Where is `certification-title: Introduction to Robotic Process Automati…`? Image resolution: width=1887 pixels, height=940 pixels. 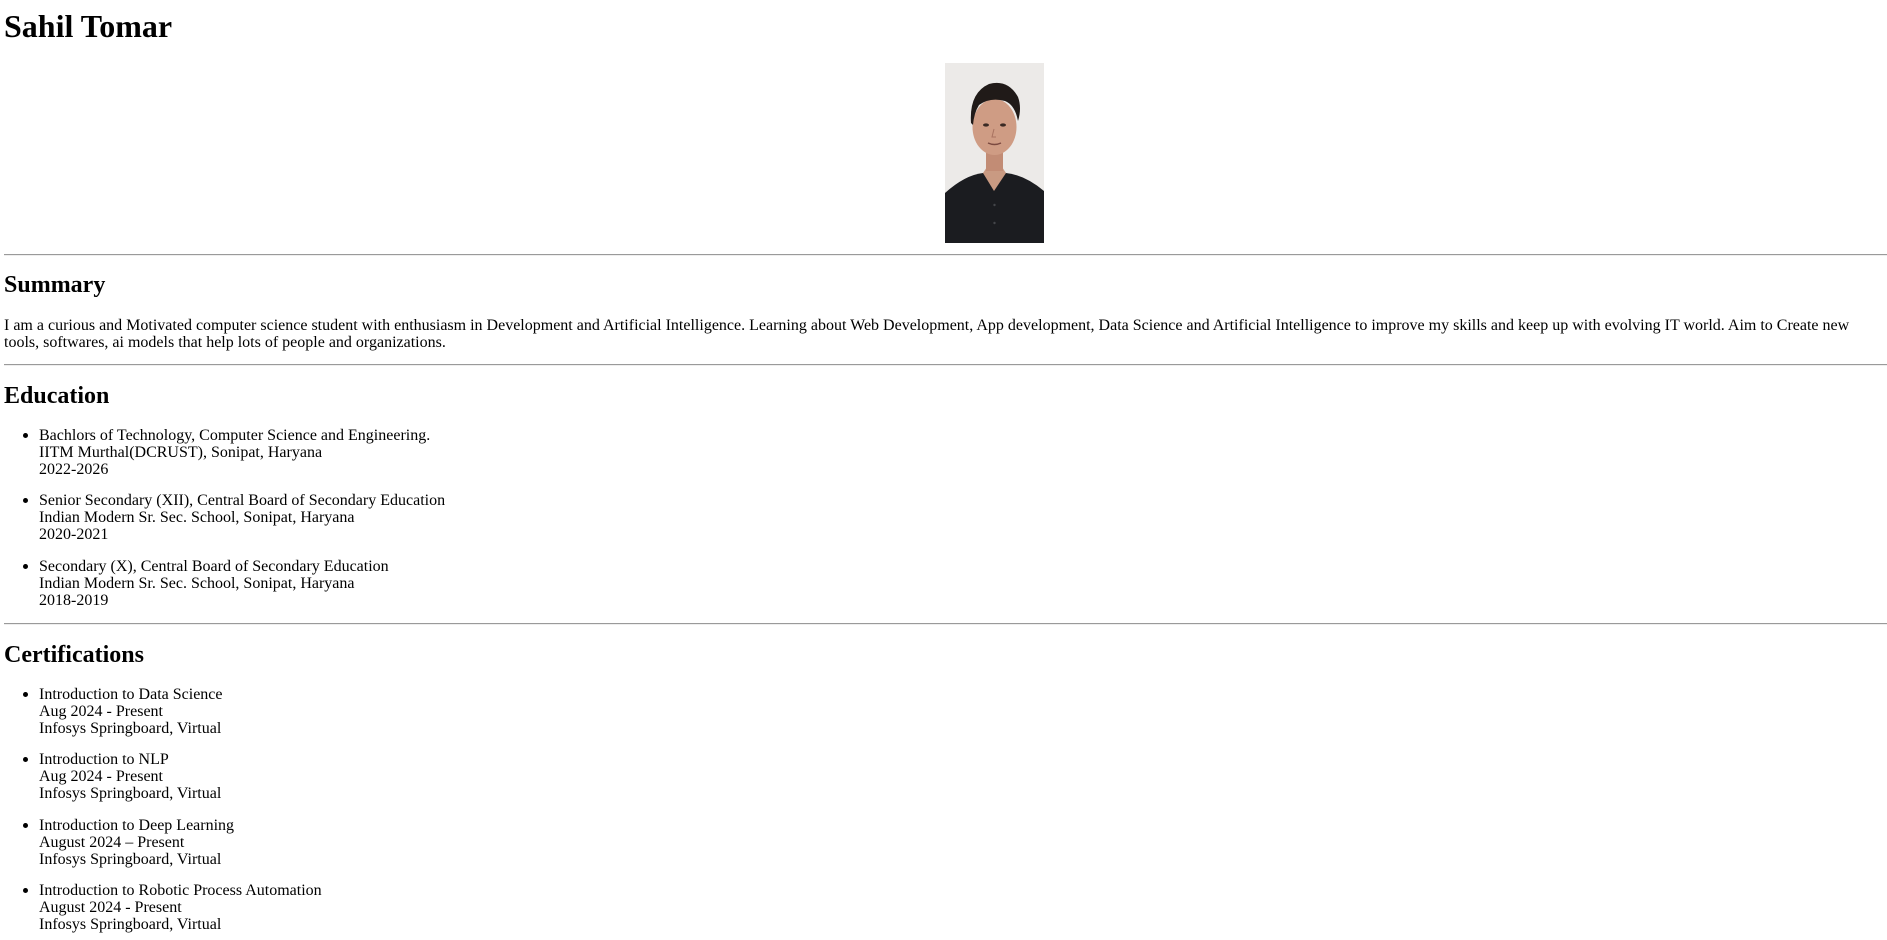 certification-title: Introduction to Robotic Process Automati… is located at coordinates (180, 890).